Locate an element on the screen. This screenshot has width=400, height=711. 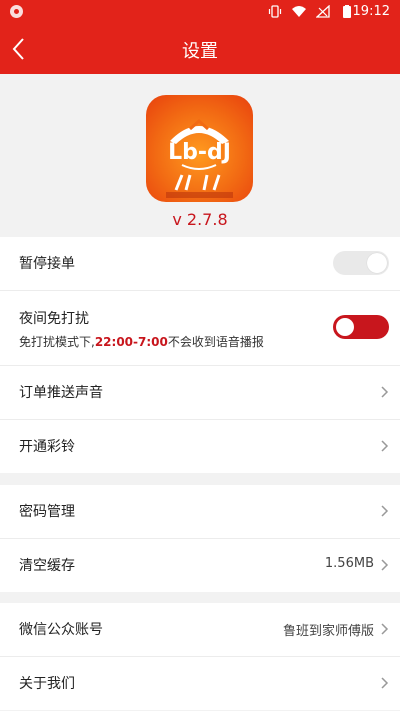
cache-size: 1.56MB is located at coordinates (349, 563).